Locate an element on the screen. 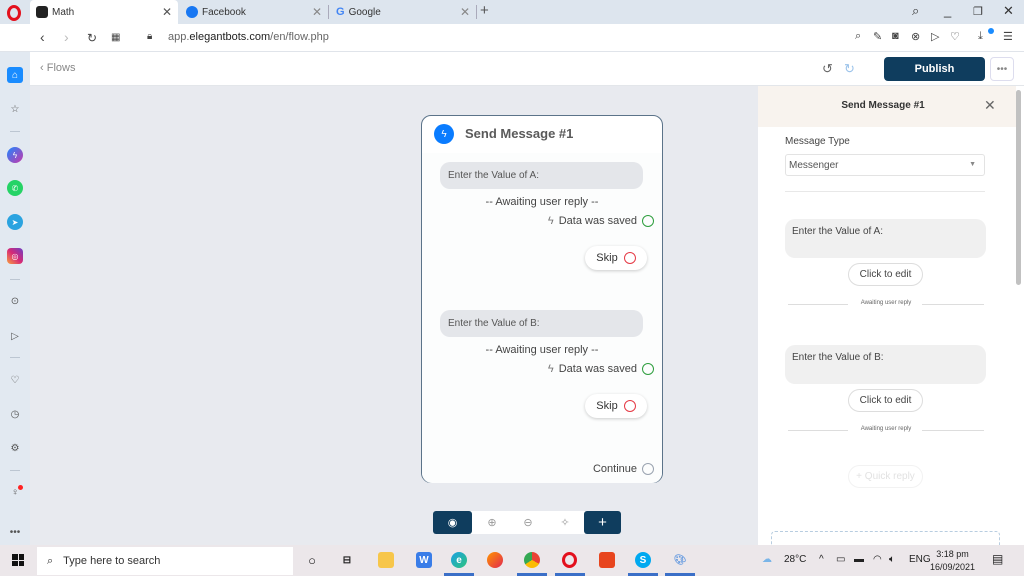 The width and height of the screenshot is (1024, 576). minimize-icon: _ is located at coordinates (947, 10).